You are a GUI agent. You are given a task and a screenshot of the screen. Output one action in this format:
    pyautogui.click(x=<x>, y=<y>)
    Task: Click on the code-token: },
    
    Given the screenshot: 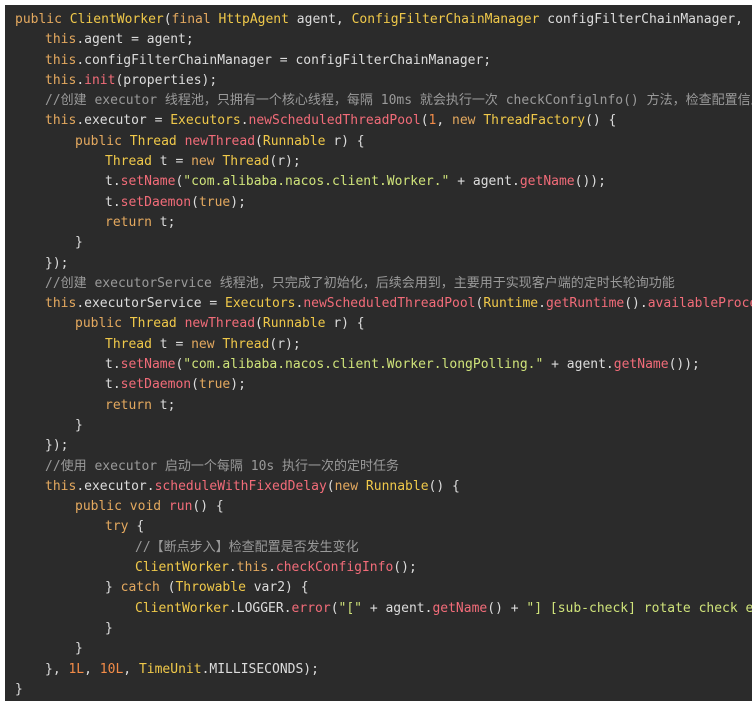 What is the action you would take?
    pyautogui.click(x=57, y=669)
    